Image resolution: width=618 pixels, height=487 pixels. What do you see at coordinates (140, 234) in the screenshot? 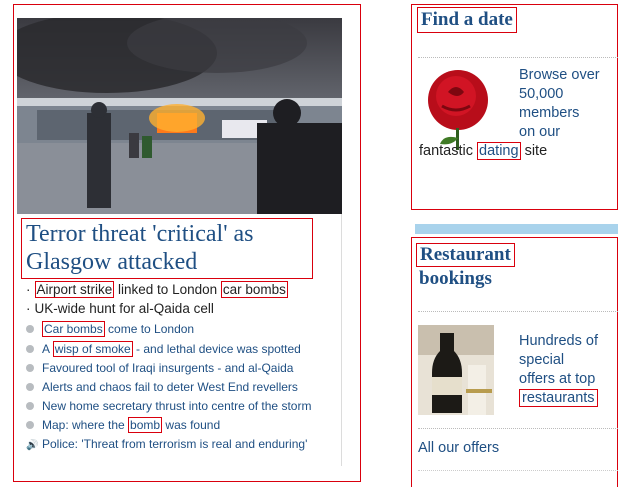
I see `headline-line-1: Terror threat 'critical' as` at bounding box center [140, 234].